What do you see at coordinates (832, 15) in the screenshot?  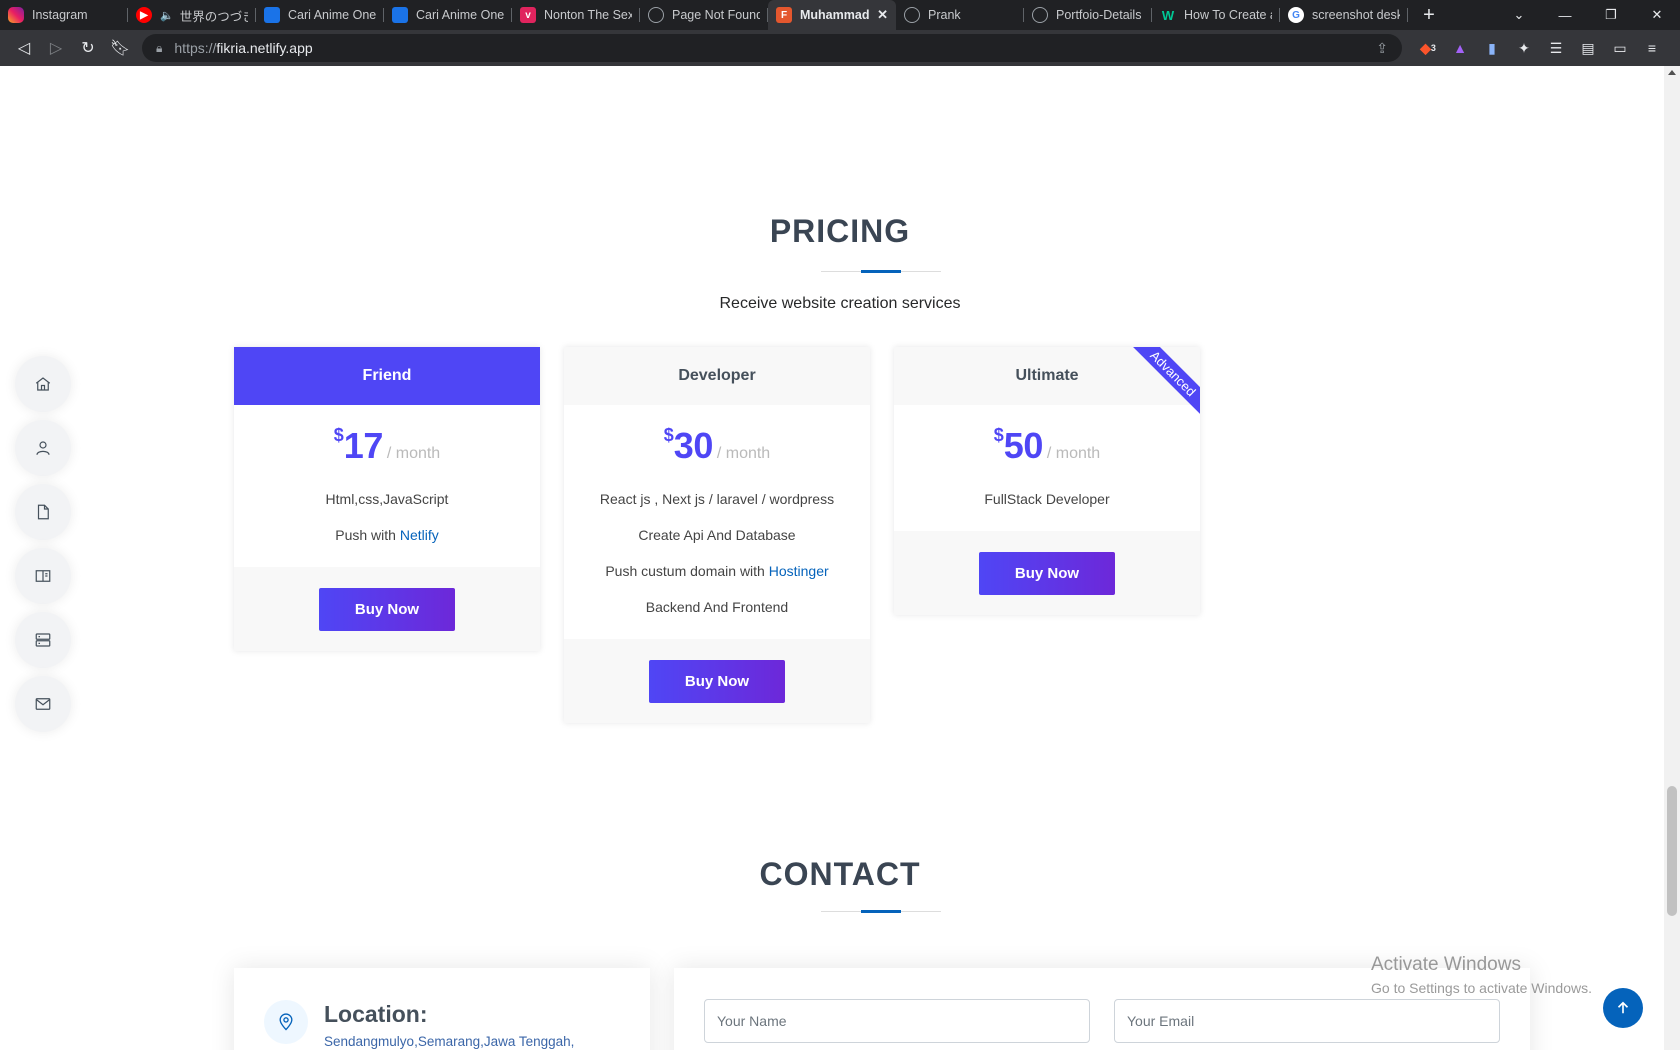 I see `tab-muhammad-active: F Muhammad Fi ✕` at bounding box center [832, 15].